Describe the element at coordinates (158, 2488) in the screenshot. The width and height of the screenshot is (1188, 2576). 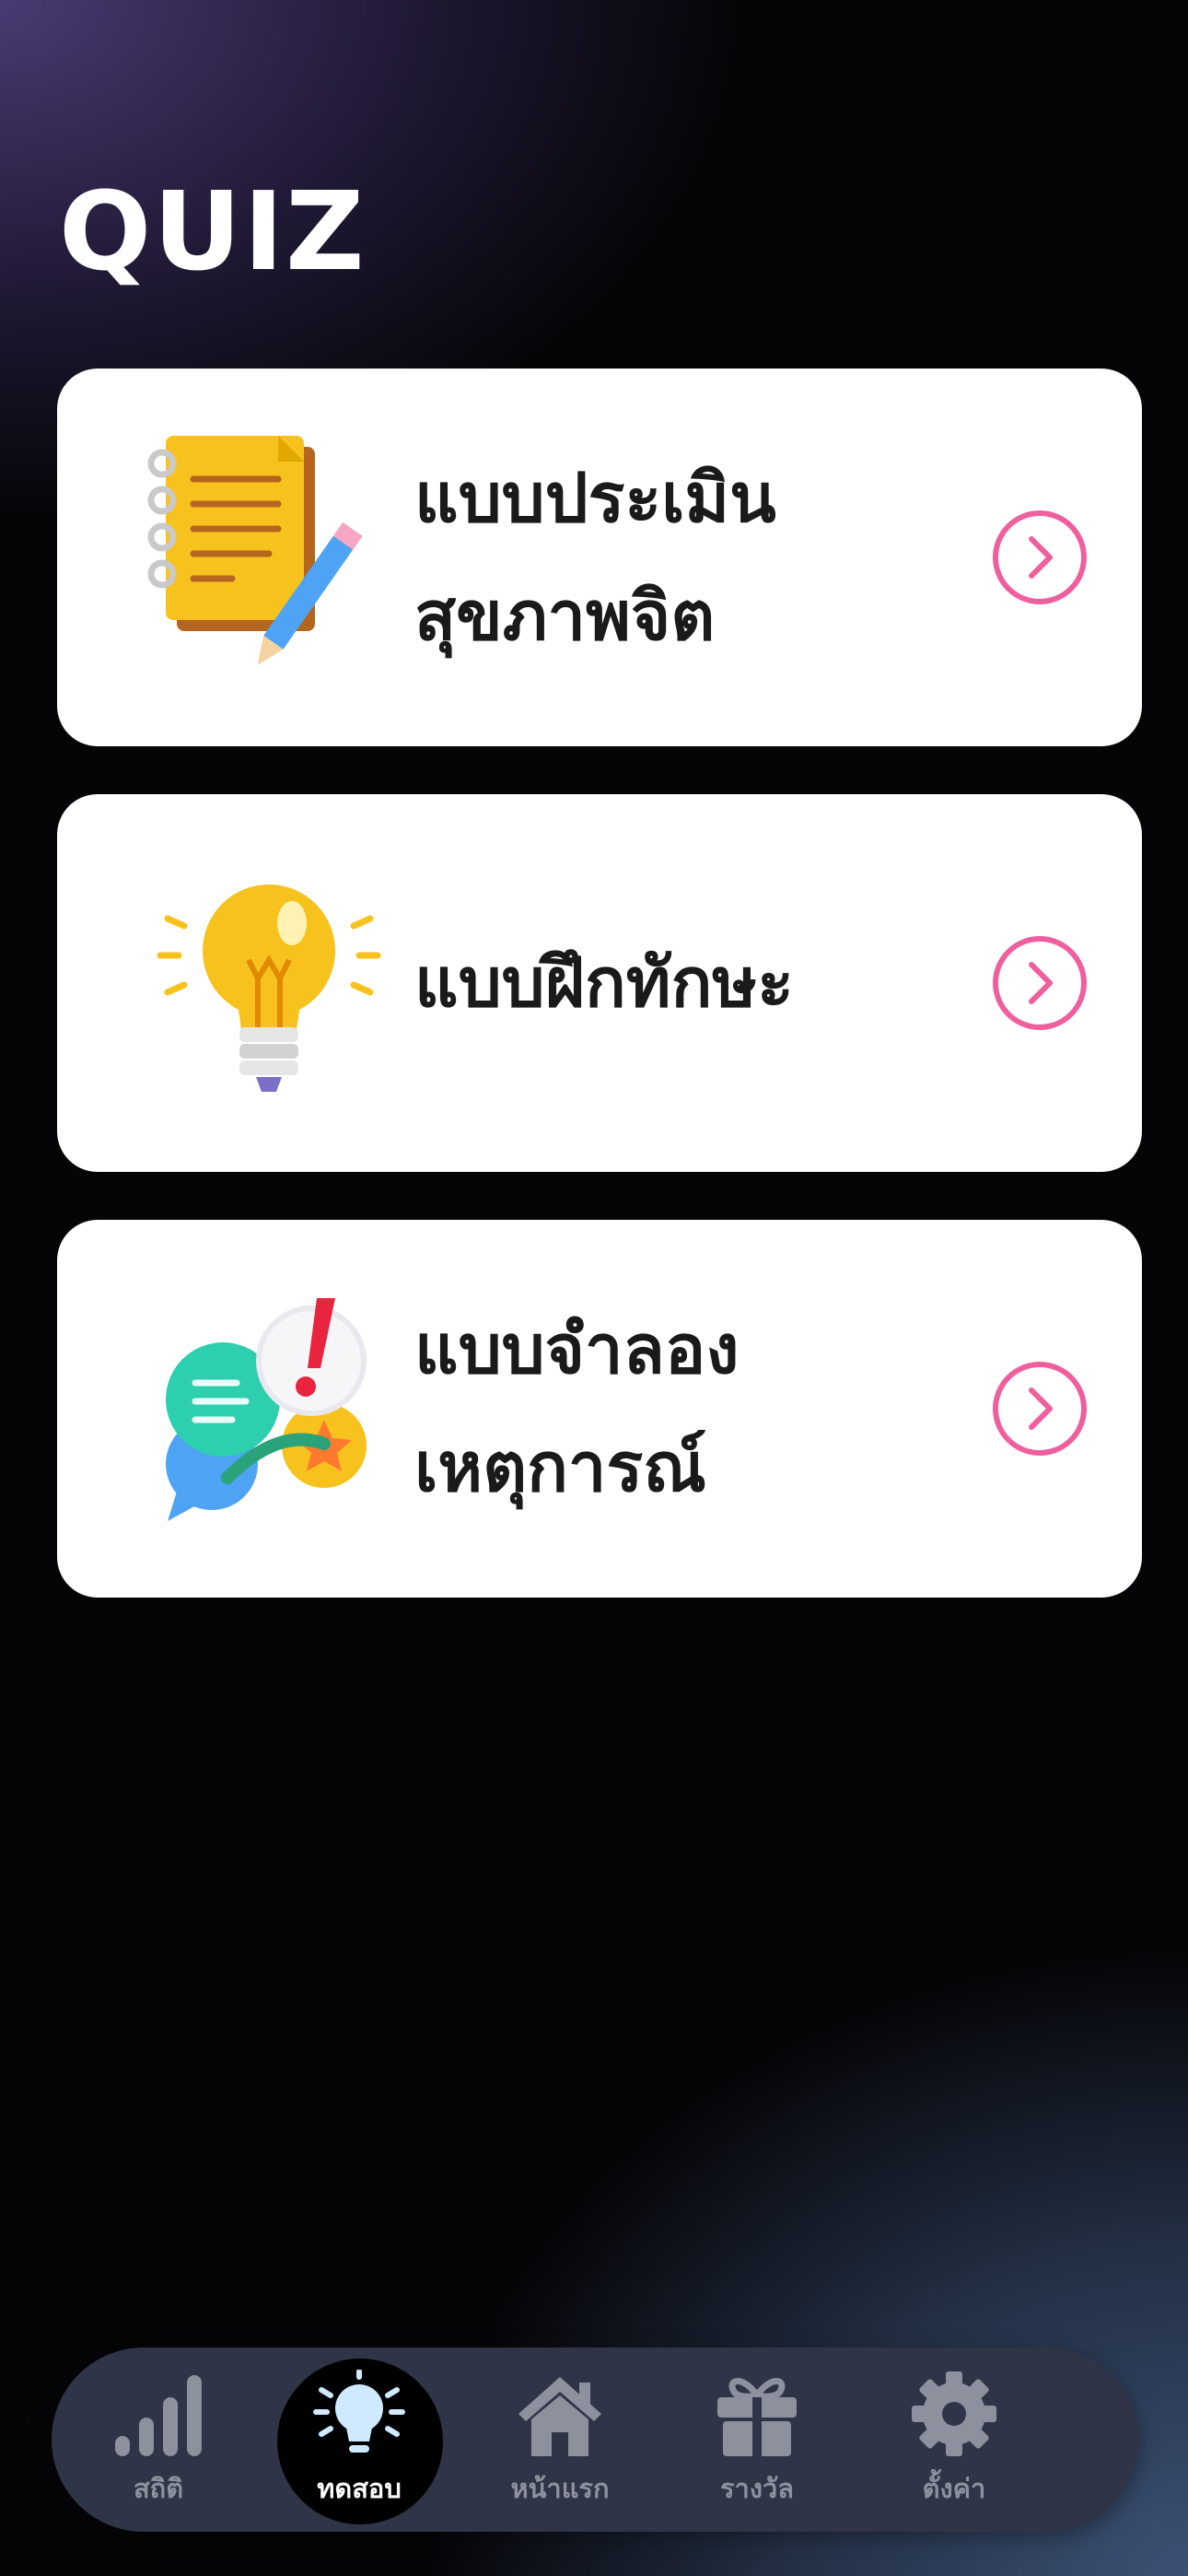
I see `nav-label: สถิติ` at that location.